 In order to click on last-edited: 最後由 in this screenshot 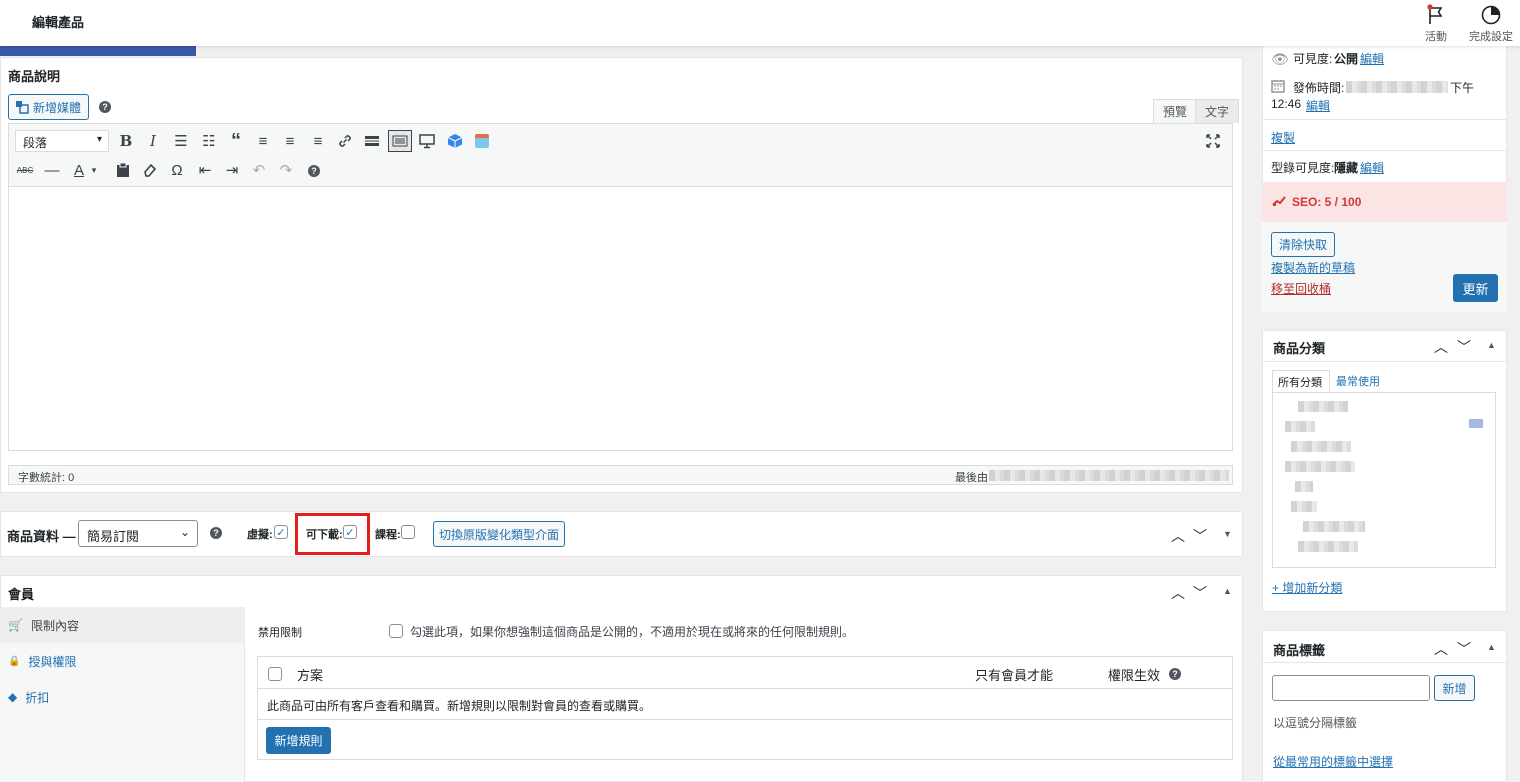, I will do `click(971, 478)`.